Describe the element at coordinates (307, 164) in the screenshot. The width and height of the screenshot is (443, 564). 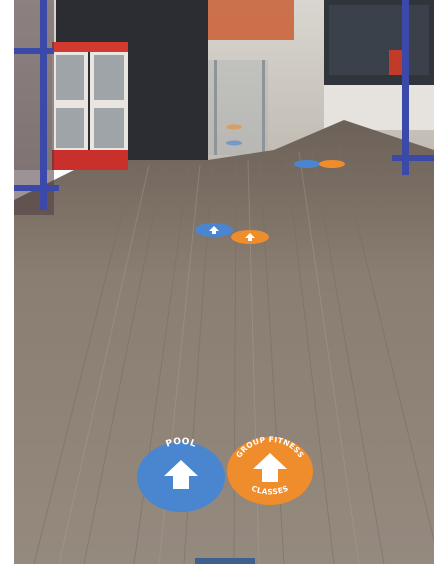
I see `pool-decal-far` at that location.